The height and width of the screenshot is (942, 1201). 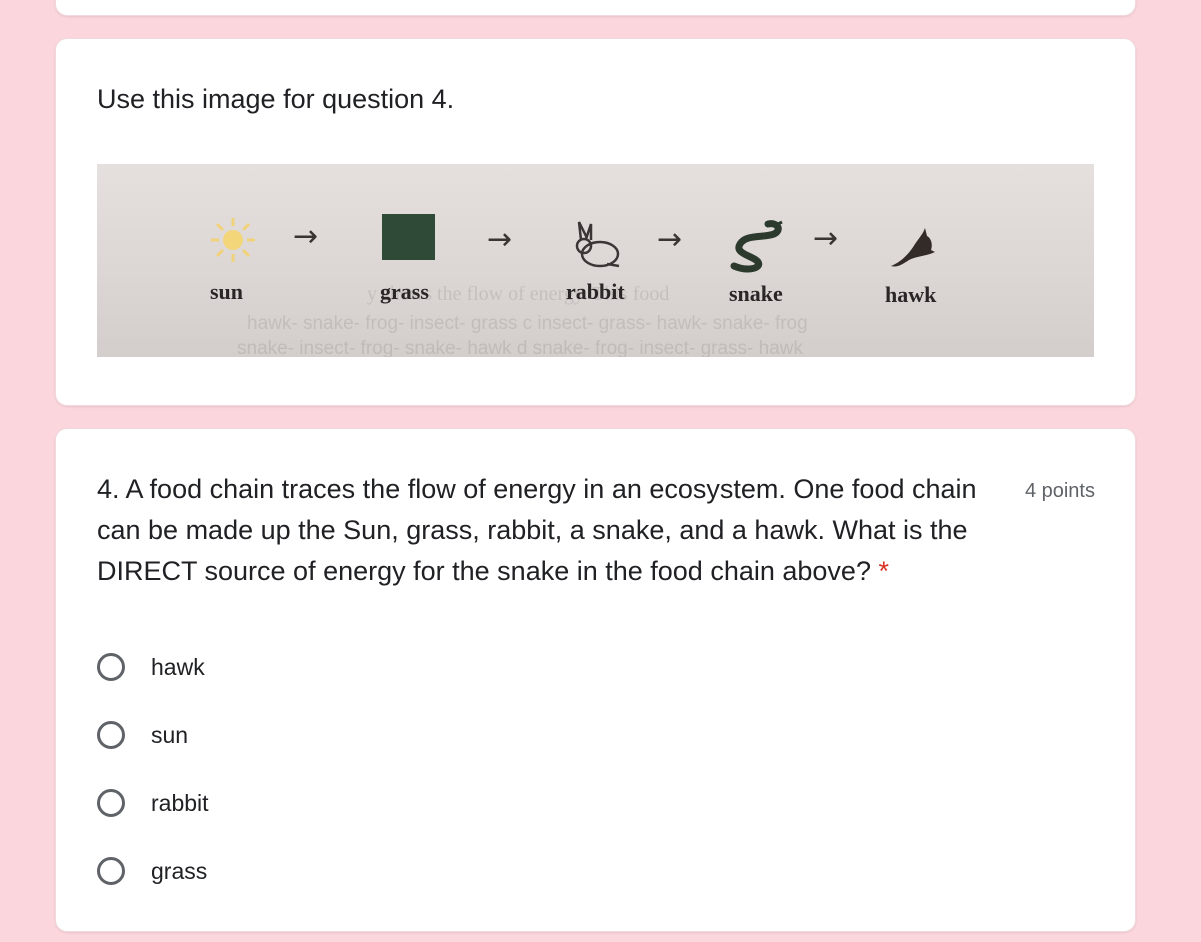 I want to click on radio-button-grass, so click(x=111, y=871).